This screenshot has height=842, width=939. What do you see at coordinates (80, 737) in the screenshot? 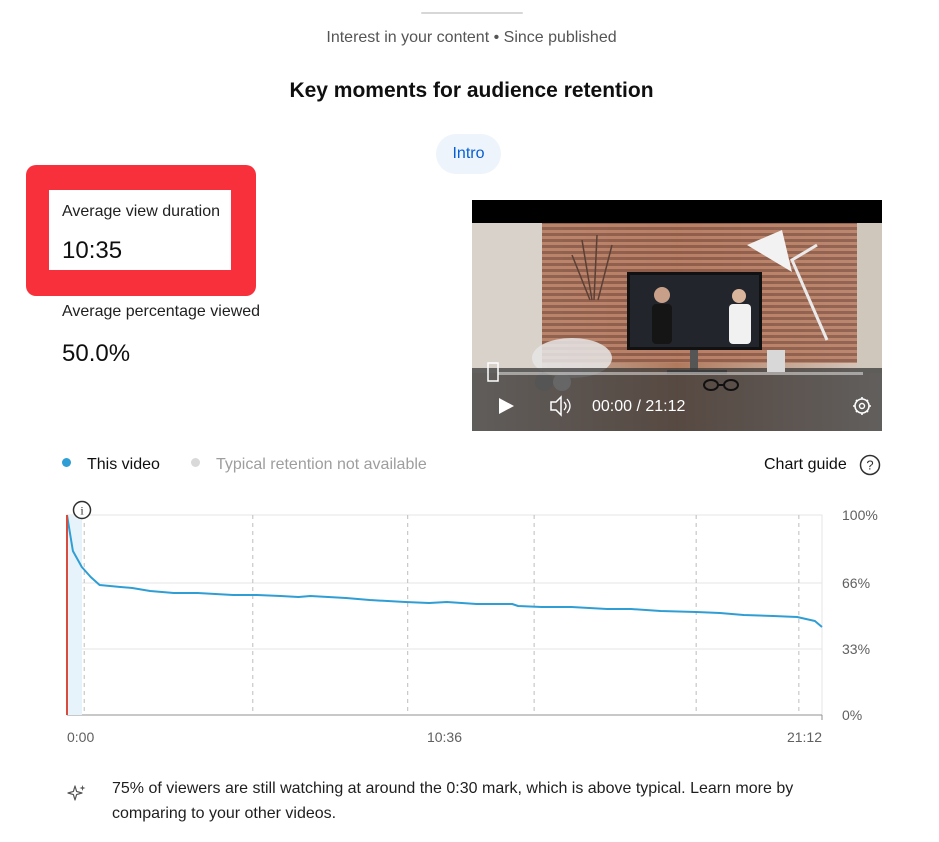
I see `x-tick-label: 0:00` at bounding box center [80, 737].